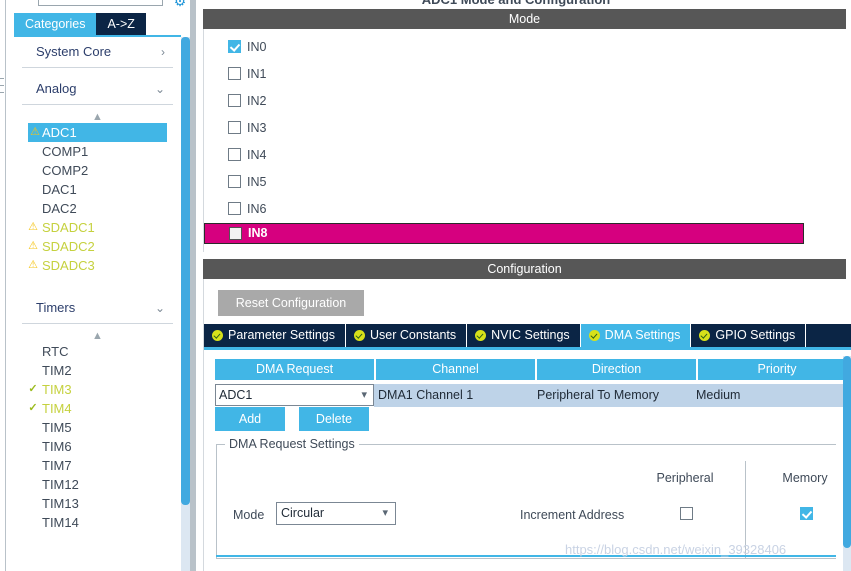 This screenshot has width=851, height=571. What do you see at coordinates (516, 101) in the screenshot?
I see `mode-row-in2: IN2` at bounding box center [516, 101].